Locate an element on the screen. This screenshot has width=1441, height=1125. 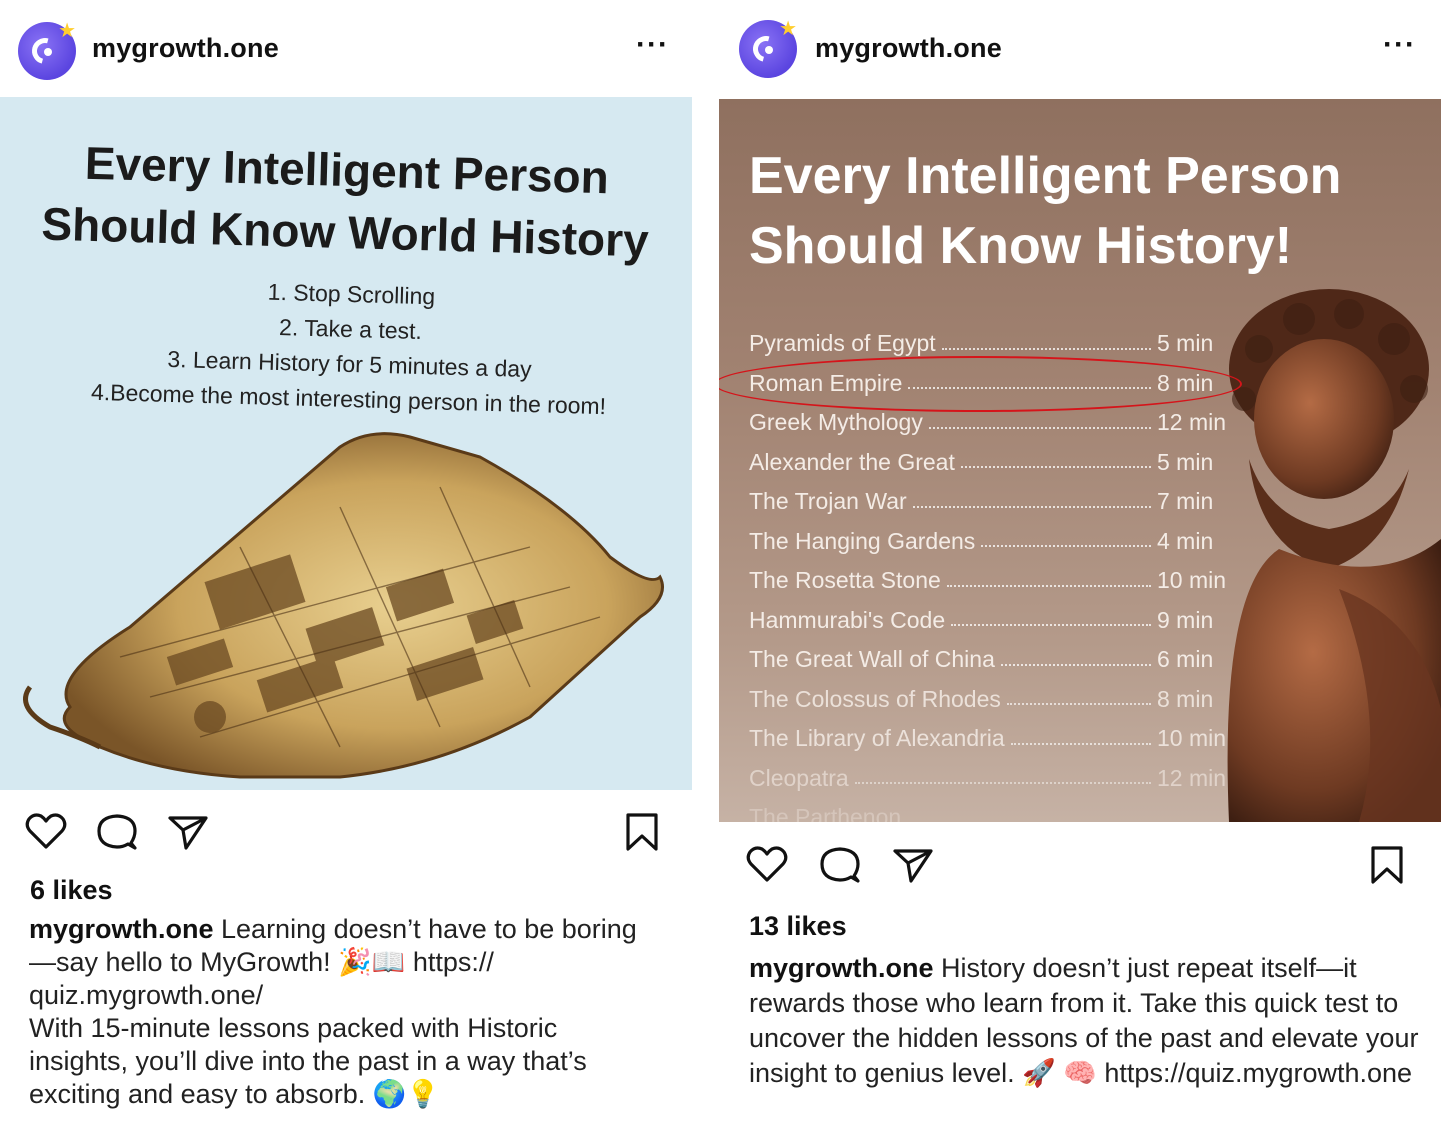
topic-row: Alexander the Great 5 min is located at coordinates (989, 463).